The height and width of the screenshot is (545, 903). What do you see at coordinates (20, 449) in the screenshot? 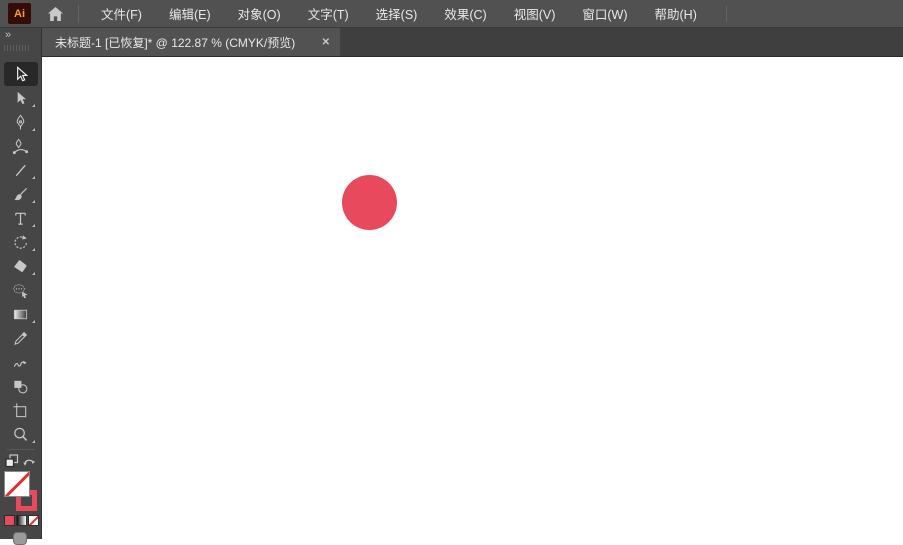
I see `toolbar-divider` at bounding box center [20, 449].